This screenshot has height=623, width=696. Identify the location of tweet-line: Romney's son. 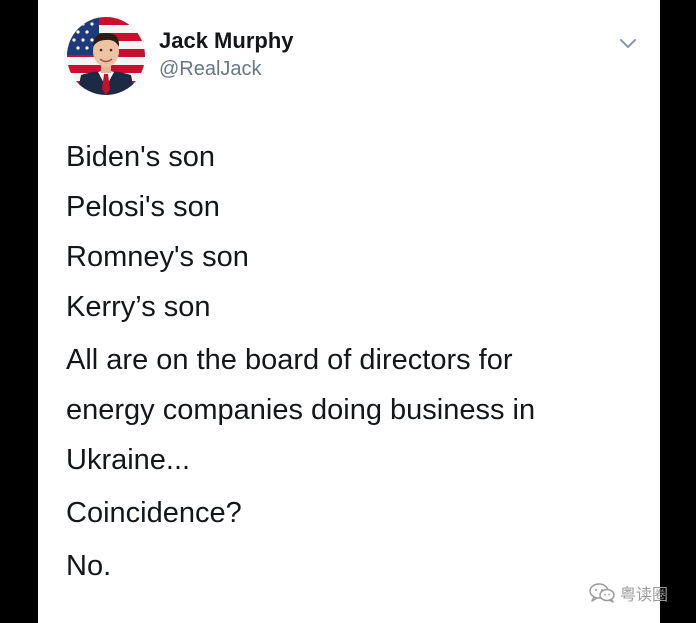
(157, 257).